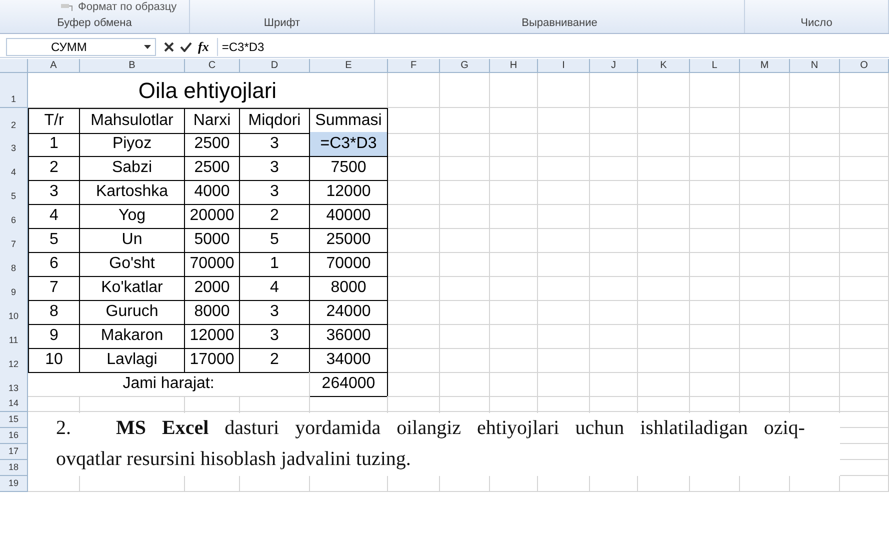 The height and width of the screenshot is (543, 889). Describe the element at coordinates (414, 66) in the screenshot. I see `column-header: F` at that location.